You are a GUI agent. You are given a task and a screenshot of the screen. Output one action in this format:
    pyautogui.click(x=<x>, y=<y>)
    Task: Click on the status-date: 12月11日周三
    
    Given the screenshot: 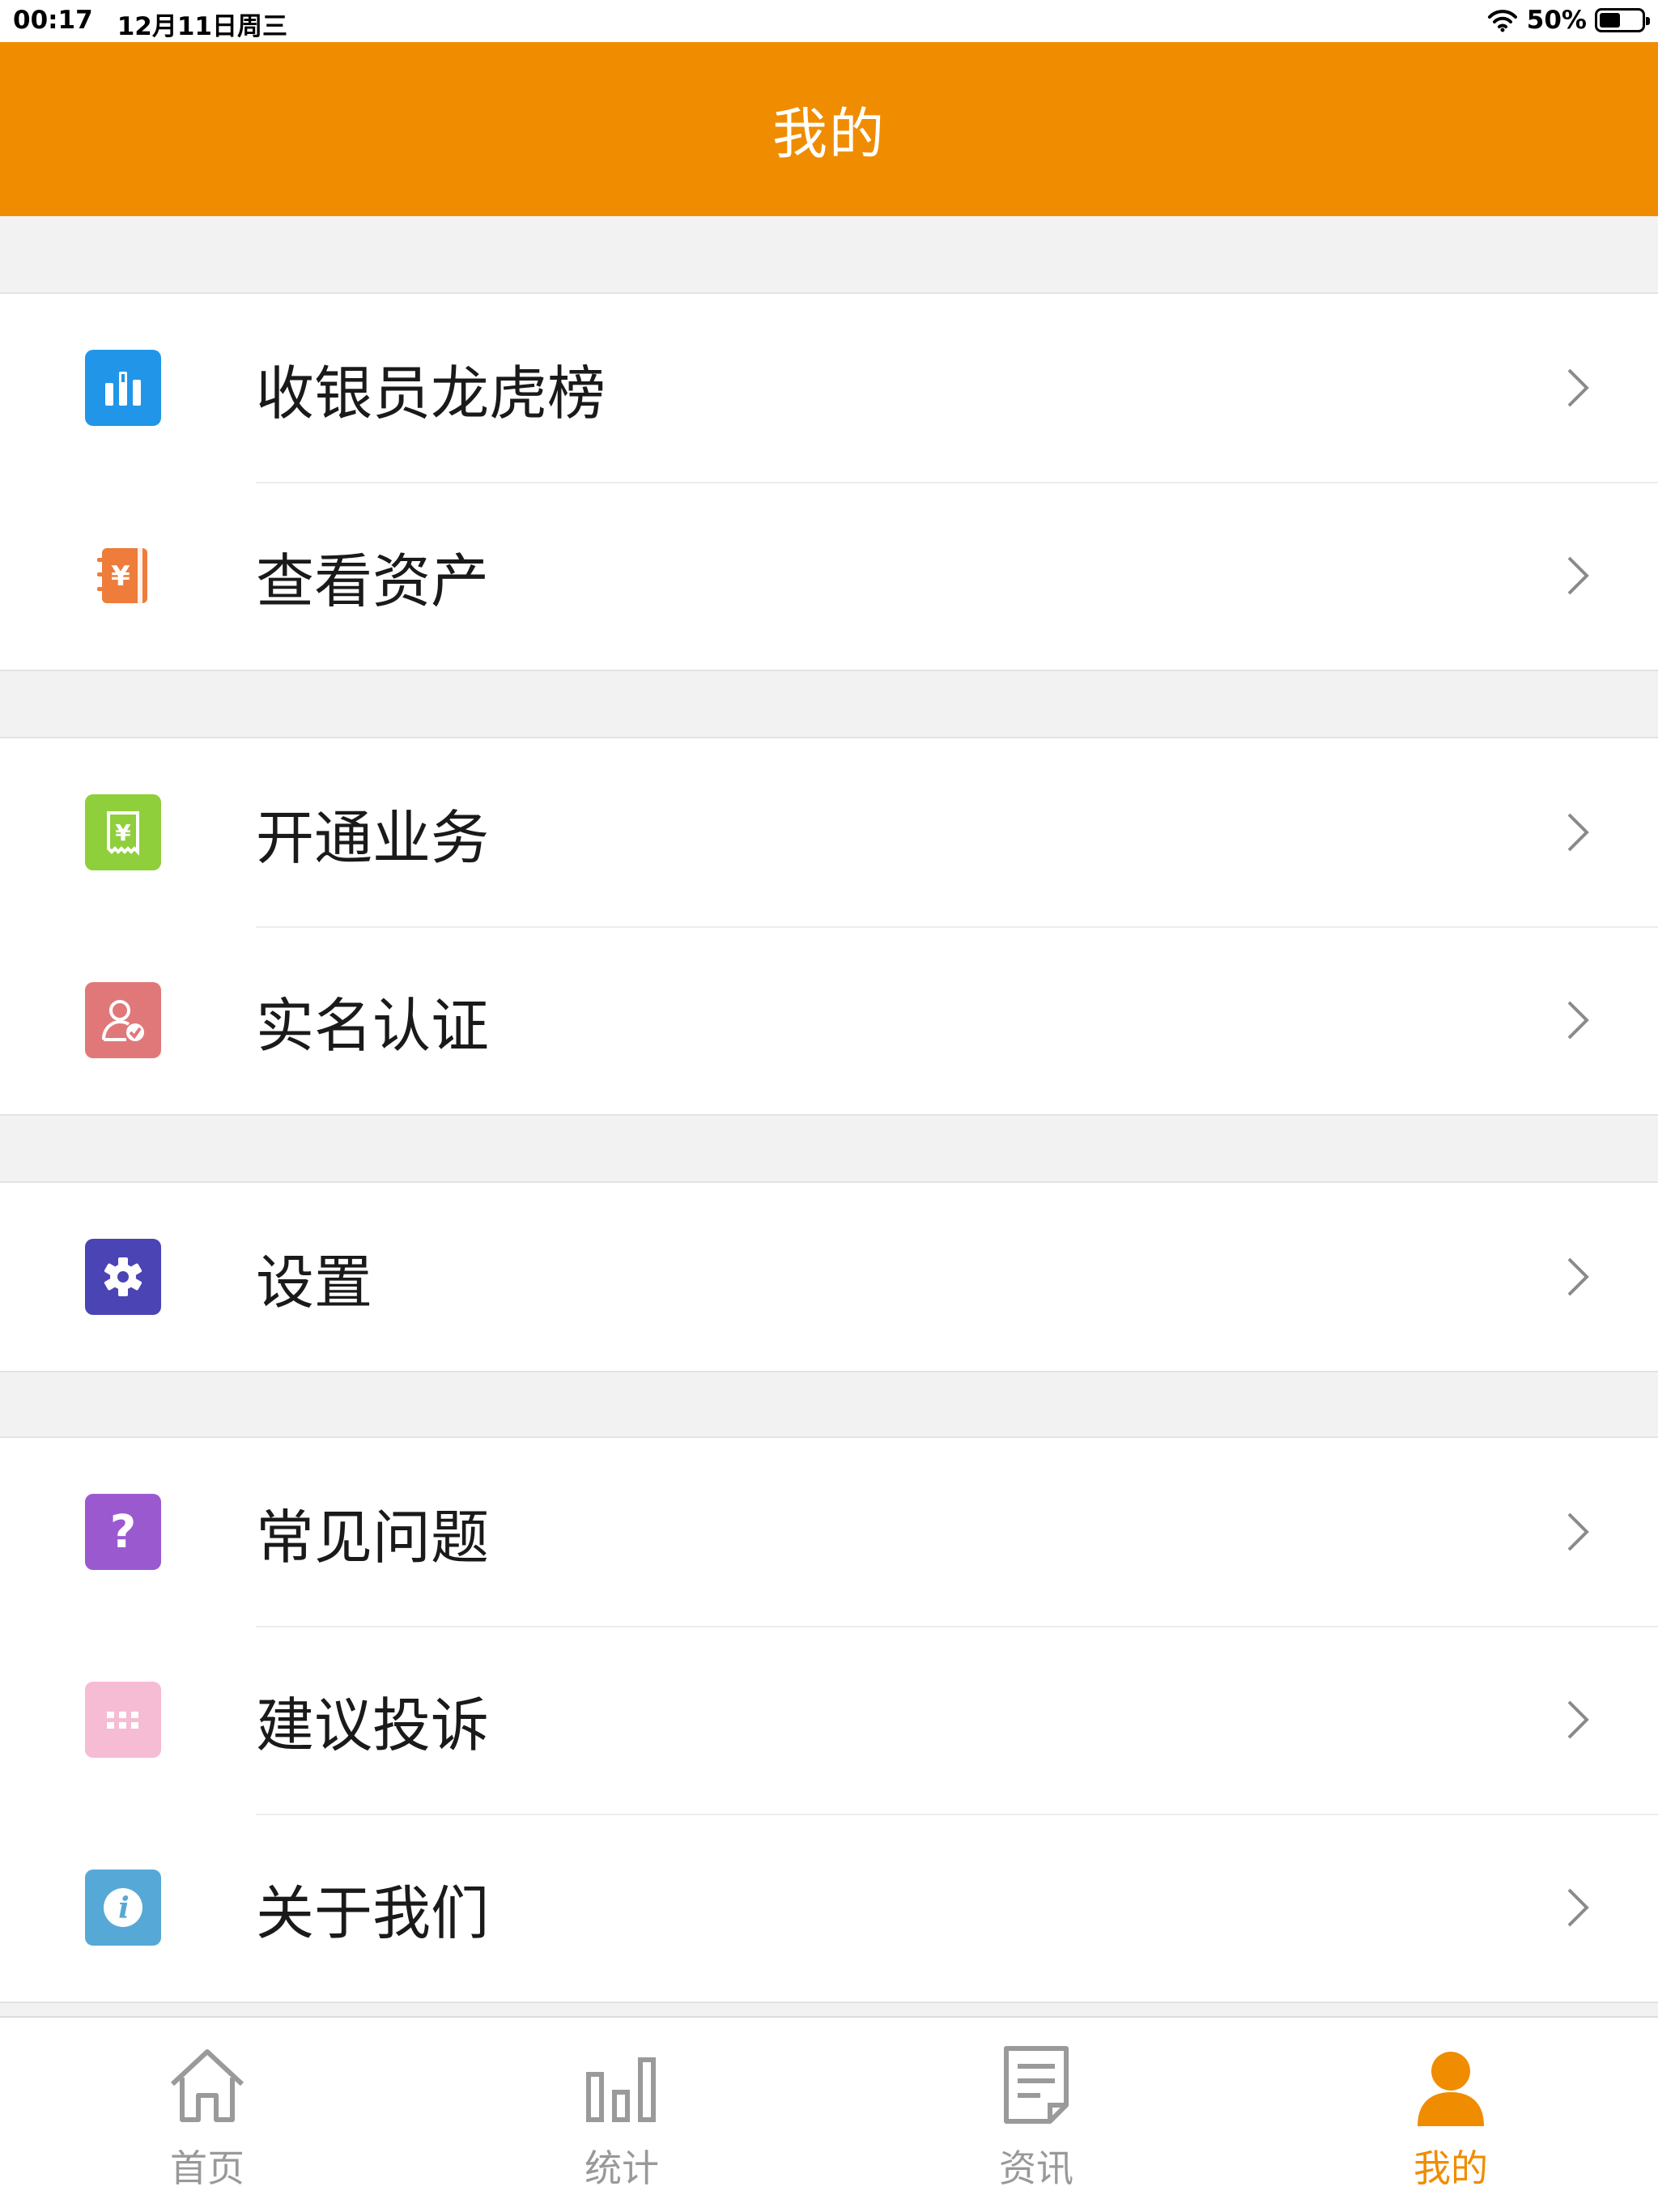 What is the action you would take?
    pyautogui.click(x=202, y=27)
    